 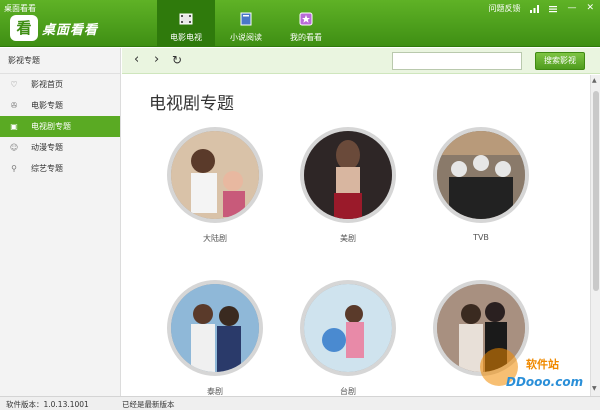 I want to click on card-label: 泰剧, so click(x=215, y=391).